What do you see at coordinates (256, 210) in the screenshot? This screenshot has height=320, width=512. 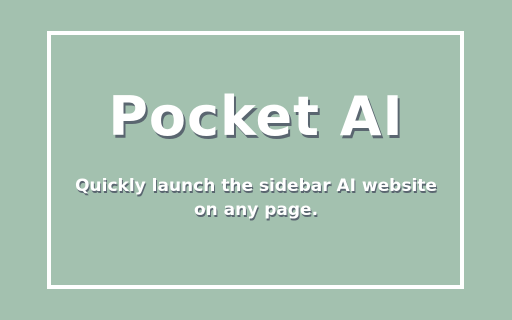 I see `subtitle-line-2: on any page.` at bounding box center [256, 210].